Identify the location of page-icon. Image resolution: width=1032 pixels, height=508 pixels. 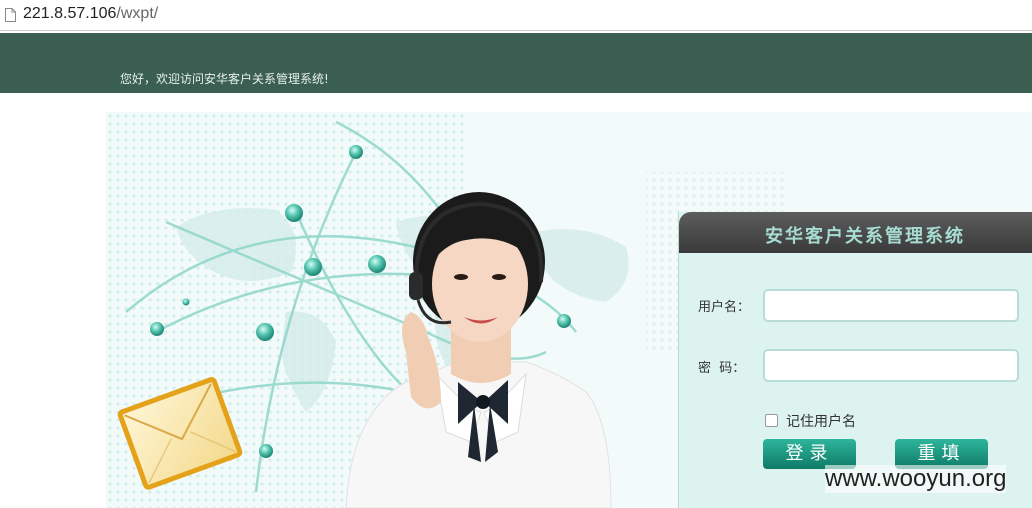
(10, 15).